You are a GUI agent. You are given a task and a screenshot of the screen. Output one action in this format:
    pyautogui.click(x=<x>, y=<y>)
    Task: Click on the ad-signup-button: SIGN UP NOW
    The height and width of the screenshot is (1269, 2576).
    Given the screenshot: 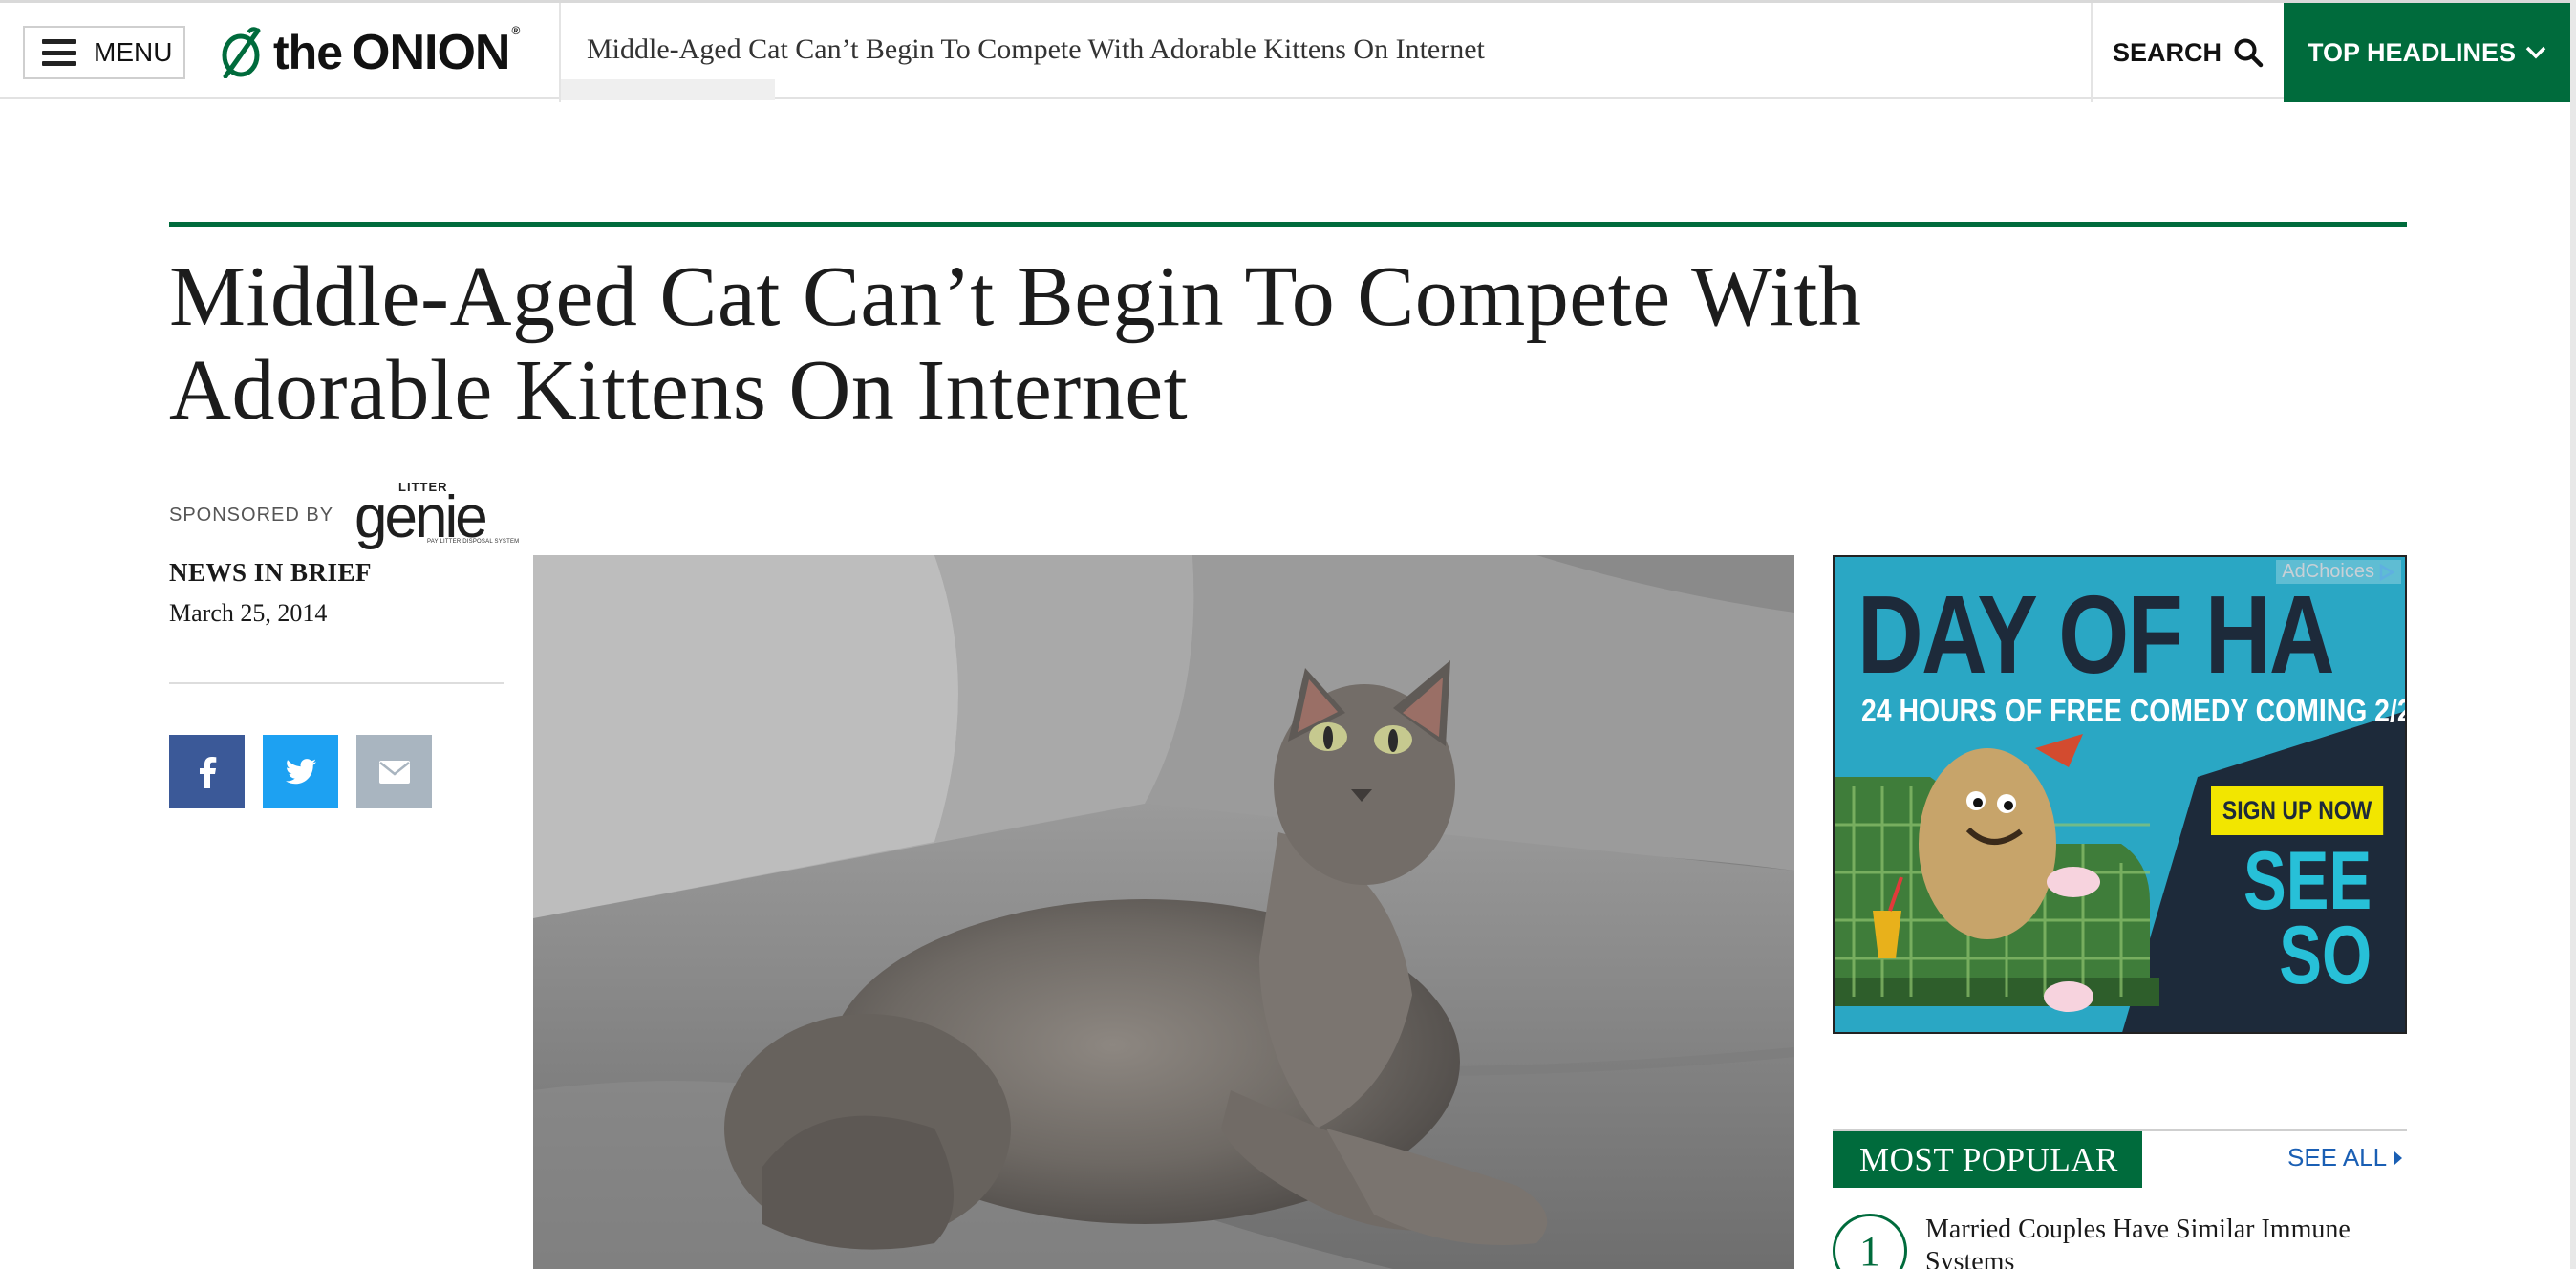 What is the action you would take?
    pyautogui.click(x=2297, y=810)
    